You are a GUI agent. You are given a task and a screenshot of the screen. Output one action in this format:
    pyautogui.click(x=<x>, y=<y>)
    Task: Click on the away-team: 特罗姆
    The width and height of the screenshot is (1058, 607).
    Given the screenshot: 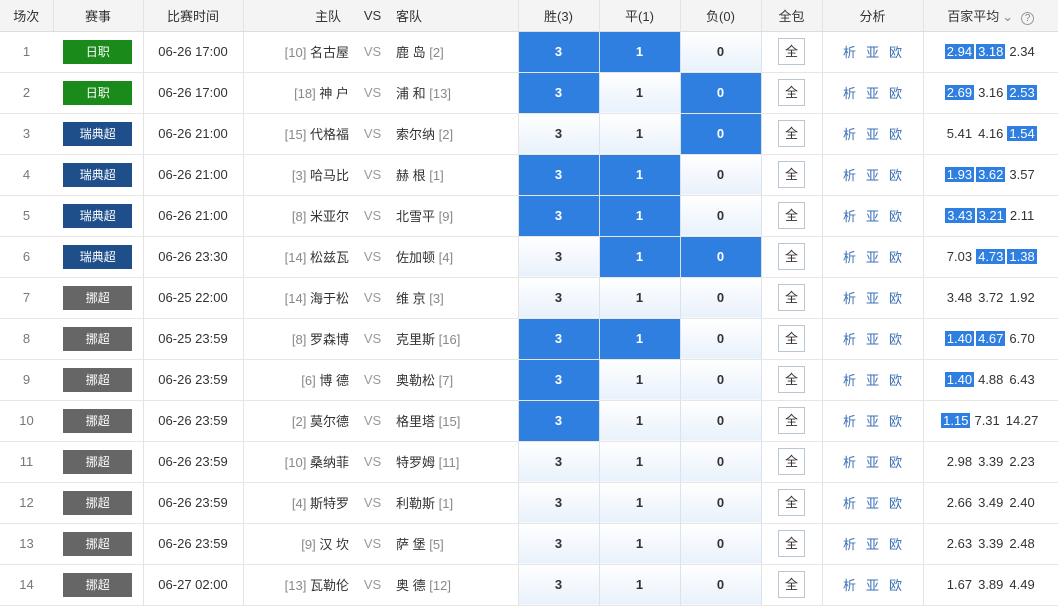 What is the action you would take?
    pyautogui.click(x=415, y=462)
    